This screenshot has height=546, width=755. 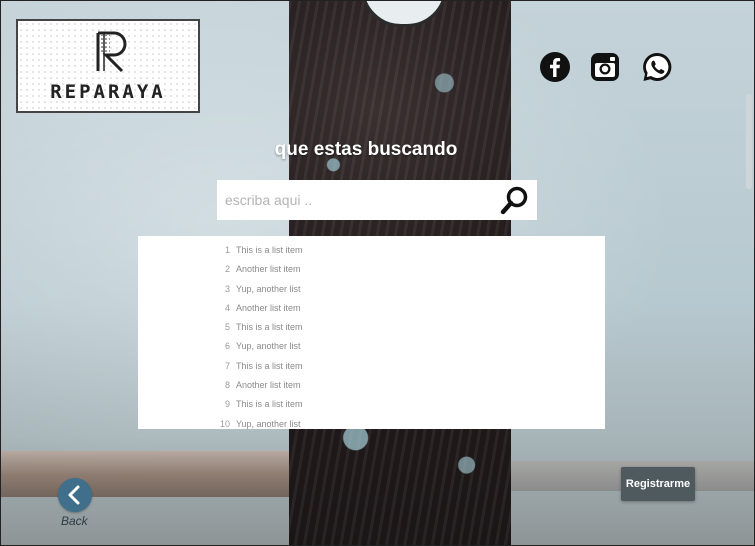 I want to click on list-item-number: 10, so click(x=224, y=423).